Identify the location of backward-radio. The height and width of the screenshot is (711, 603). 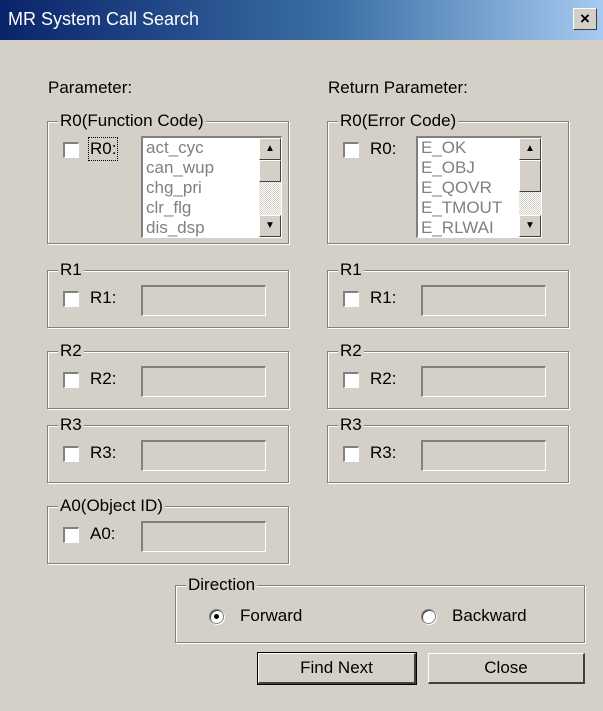
(428, 616).